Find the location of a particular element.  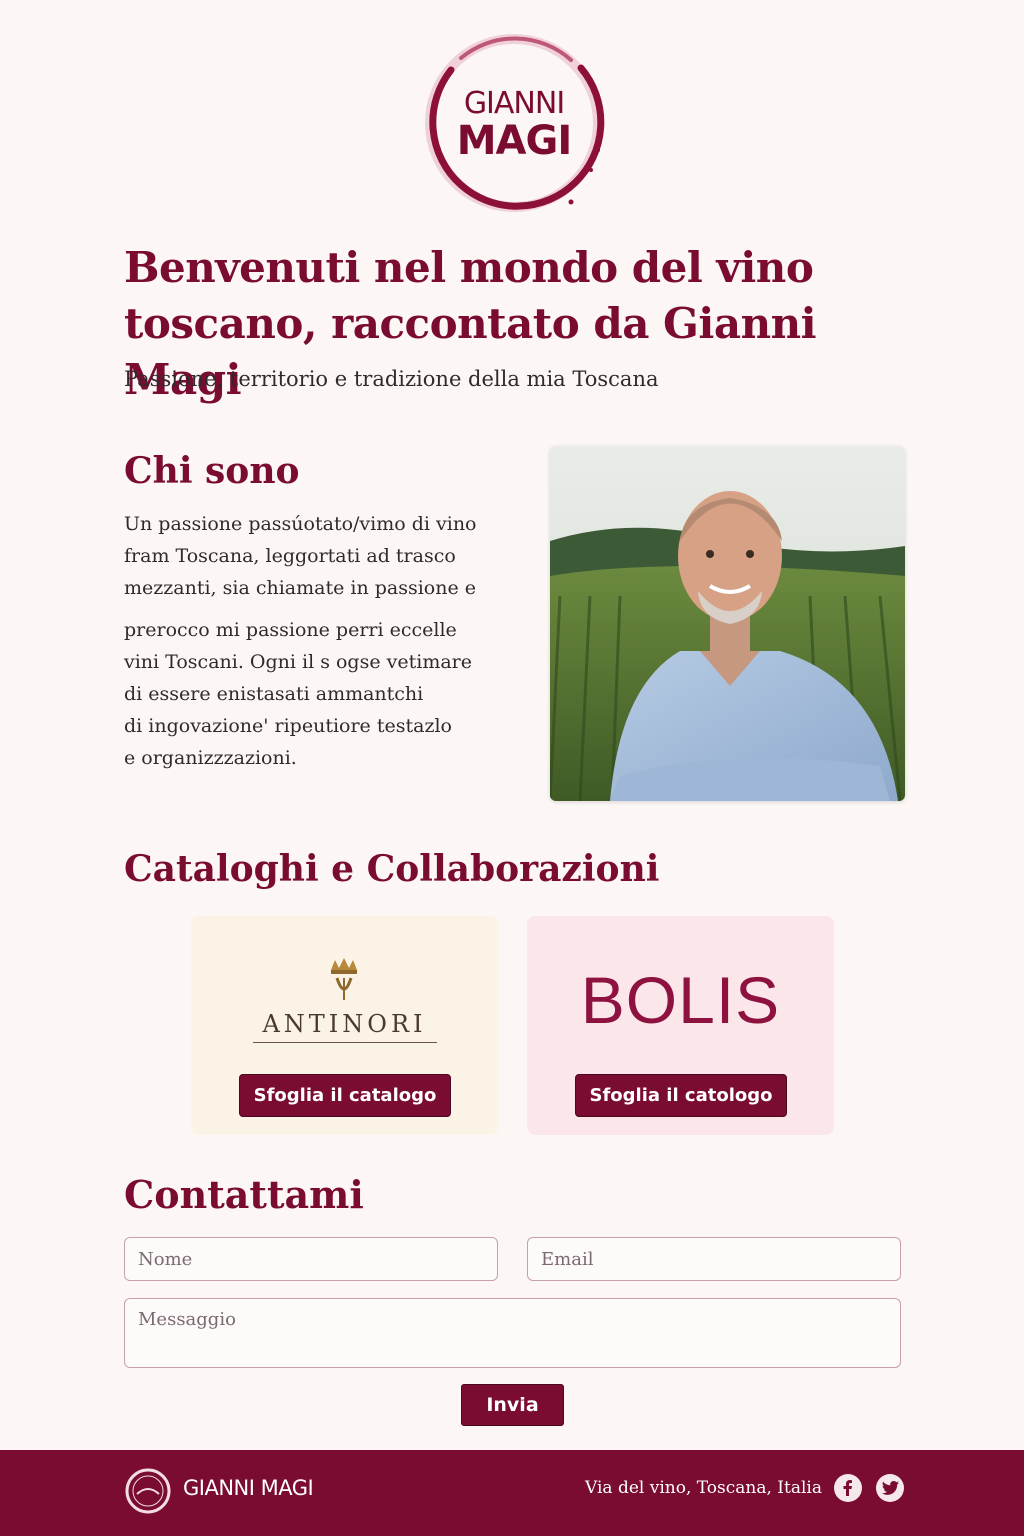

antinori-crest-icon is located at coordinates (344, 979).